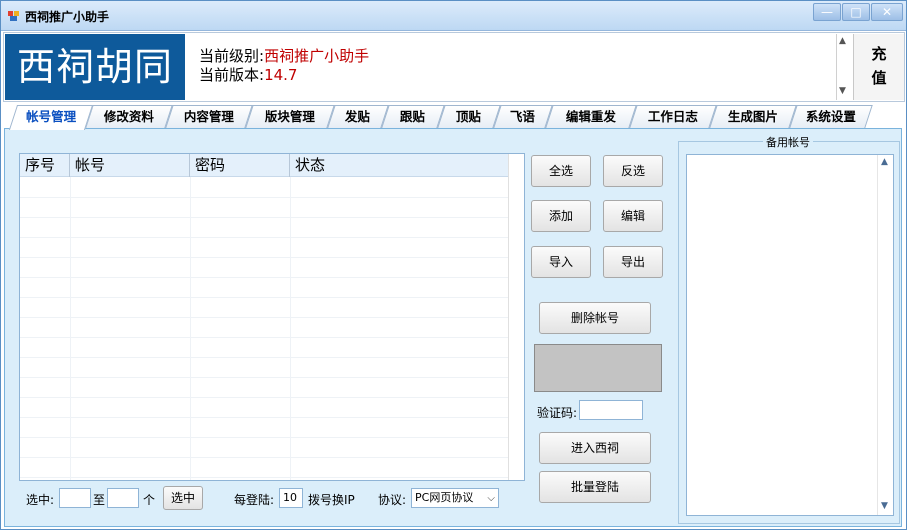 The width and height of the screenshot is (907, 530). What do you see at coordinates (455, 498) in the screenshot?
I see `protocol-select: PC网页协议 ⌵` at bounding box center [455, 498].